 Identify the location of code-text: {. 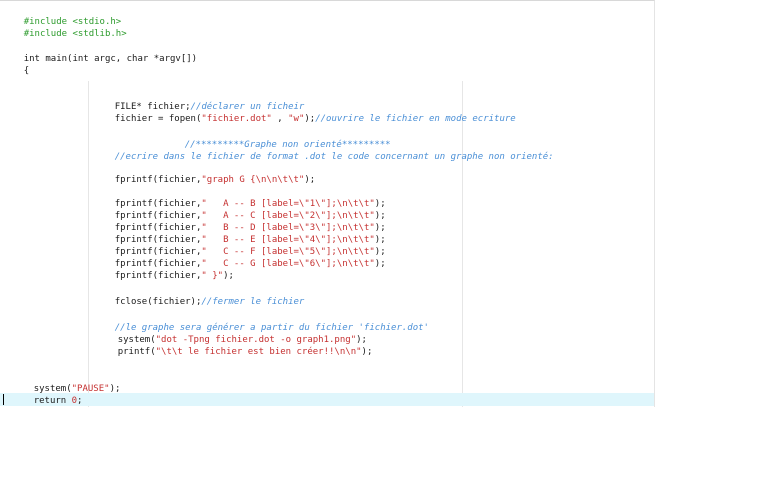
(26, 71).